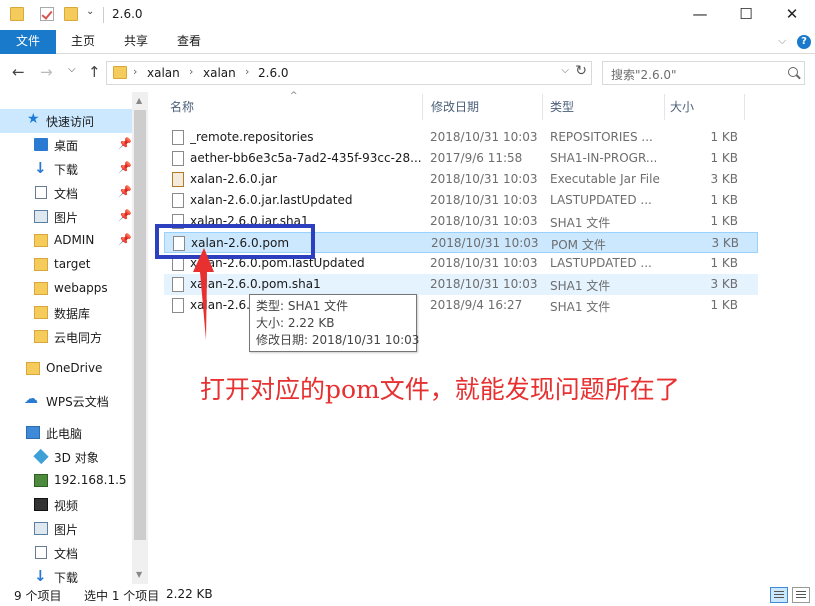 The image size is (815, 606). What do you see at coordinates (440, 389) in the screenshot?
I see `annotation-text: 打开对应的pom文件，就能发现问题所在了` at bounding box center [440, 389].